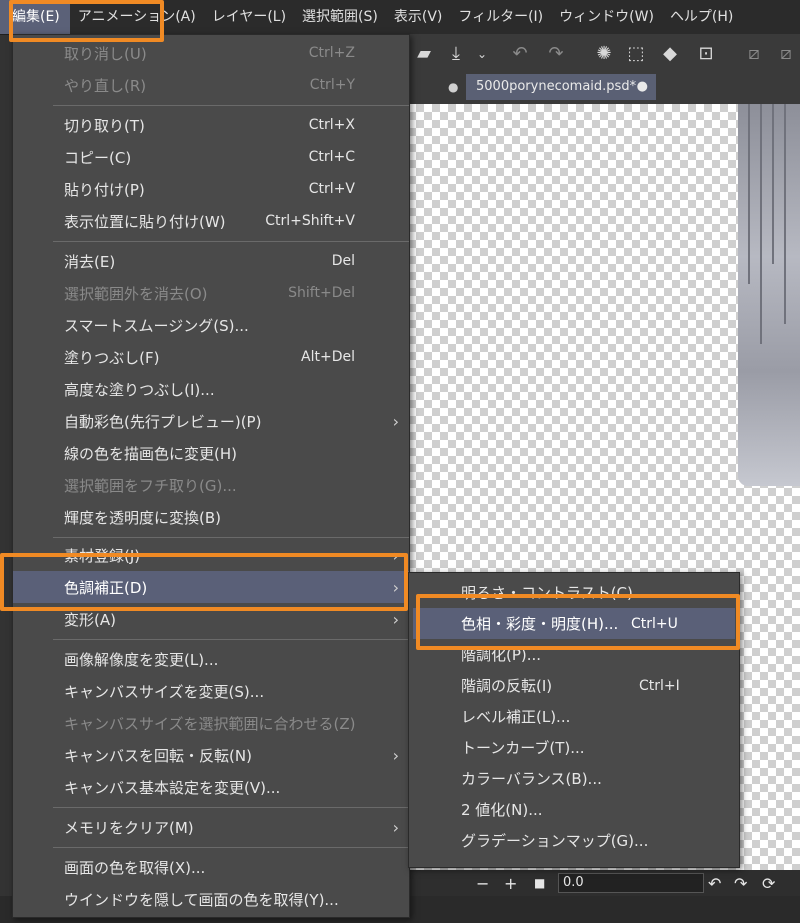 The height and width of the screenshot is (923, 800). What do you see at coordinates (136, 293) in the screenshot?
I see `menu-item-label: 選択範囲外を消去(O)` at bounding box center [136, 293].